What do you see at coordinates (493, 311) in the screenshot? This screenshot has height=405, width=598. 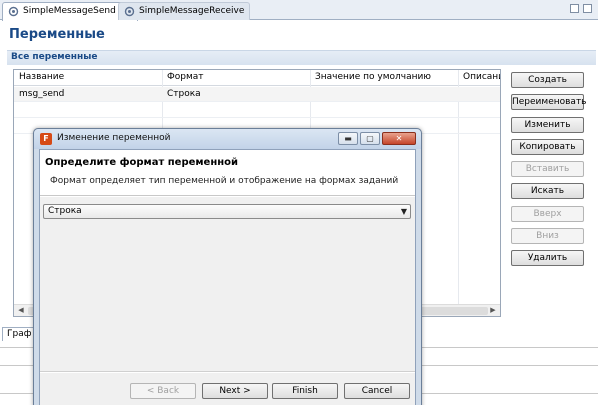 I see `scroll-right-icon: ▶` at bounding box center [493, 311].